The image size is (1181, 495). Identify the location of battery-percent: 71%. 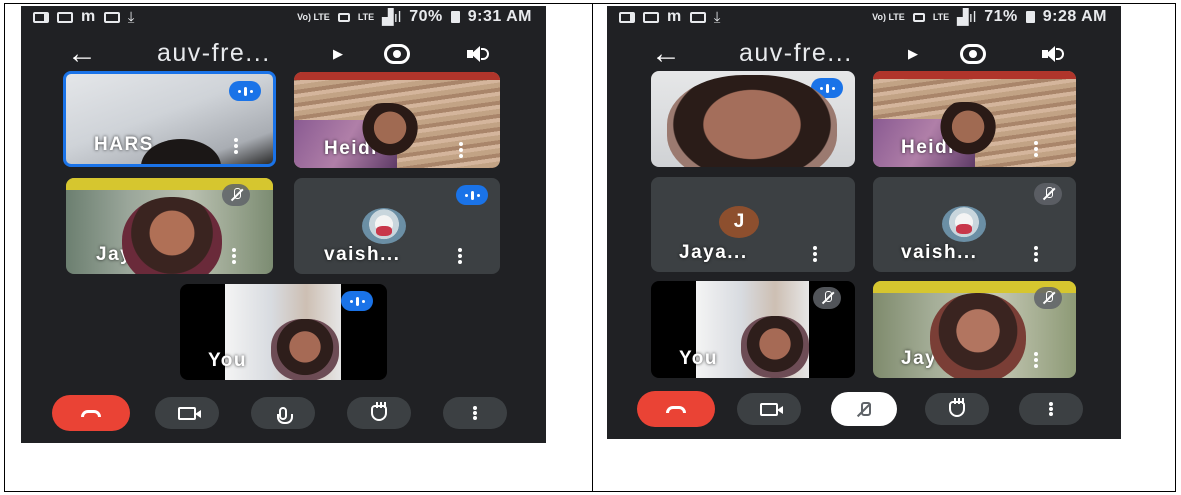
(1001, 16).